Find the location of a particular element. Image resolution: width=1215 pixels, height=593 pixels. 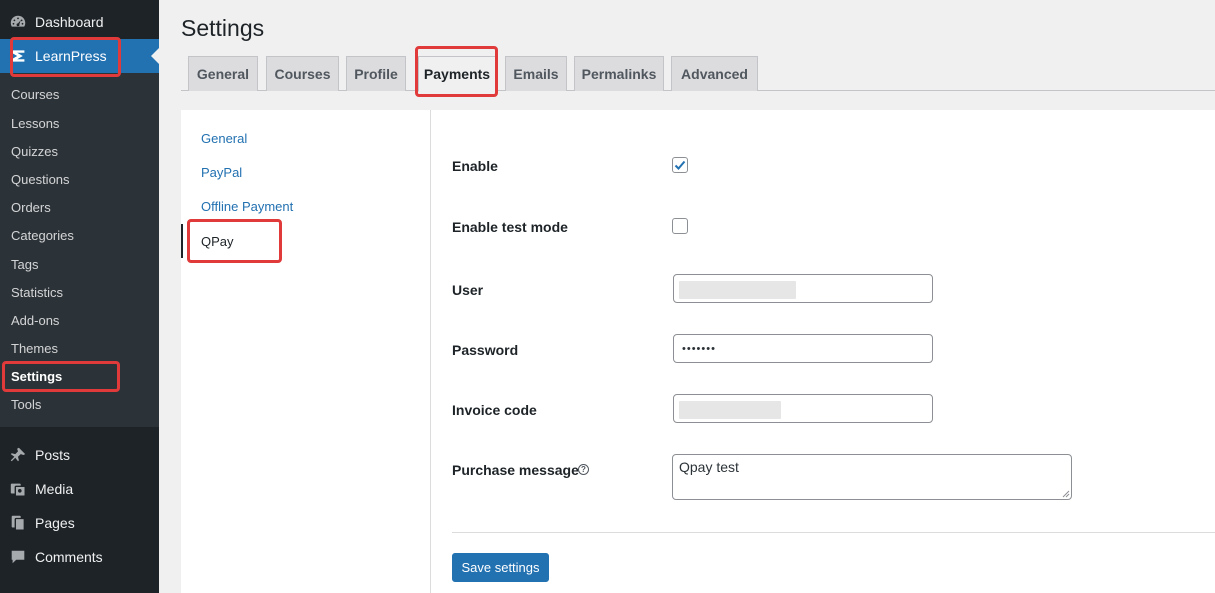

pin-icon is located at coordinates (18, 455).